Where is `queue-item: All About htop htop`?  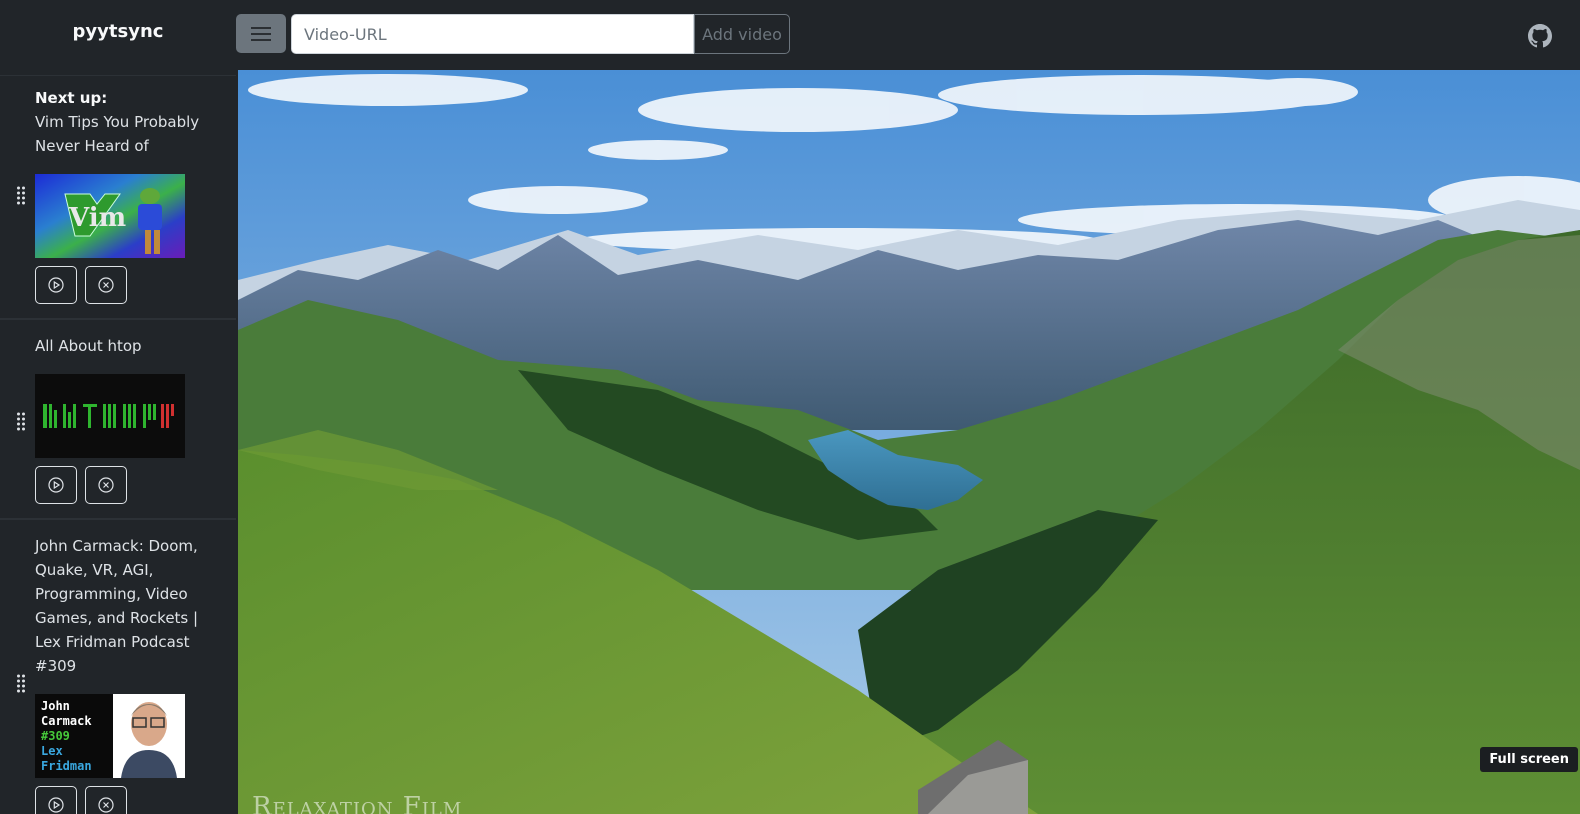 queue-item: All About htop htop is located at coordinates (118, 419).